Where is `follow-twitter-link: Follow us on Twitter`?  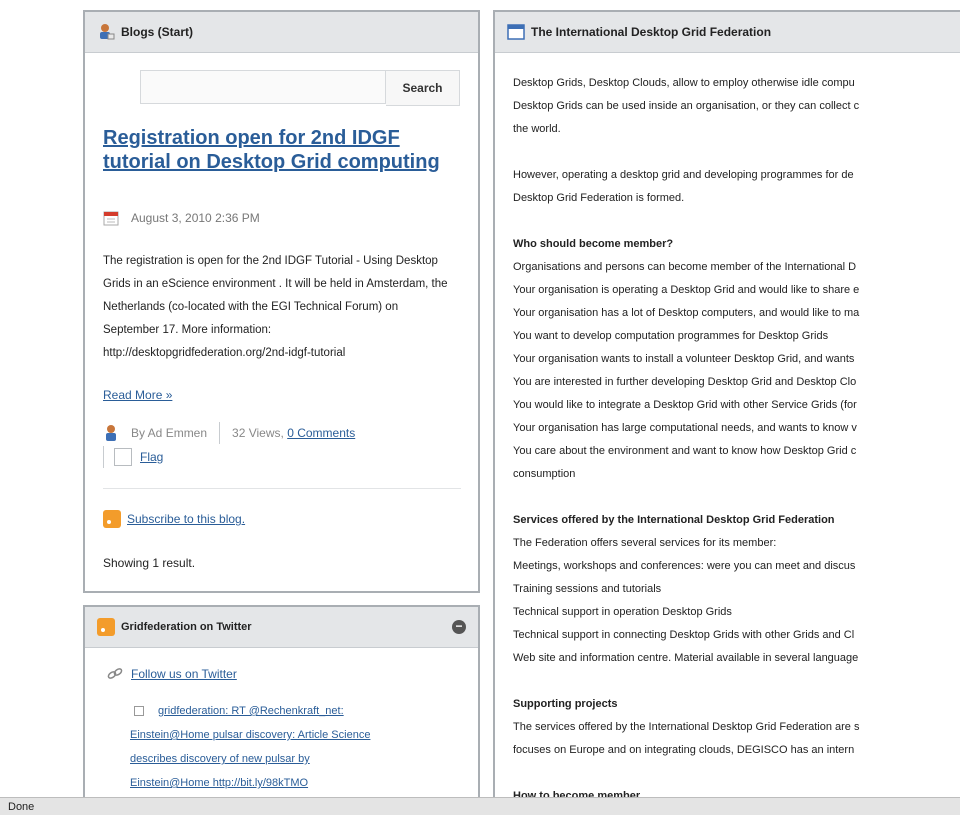 follow-twitter-link: Follow us on Twitter is located at coordinates (184, 674).